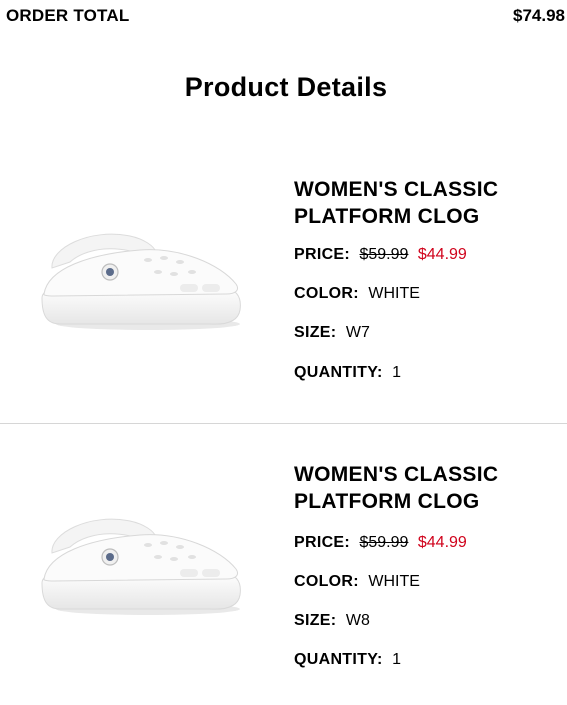  I want to click on size-row: SIZE: W7, so click(332, 333).